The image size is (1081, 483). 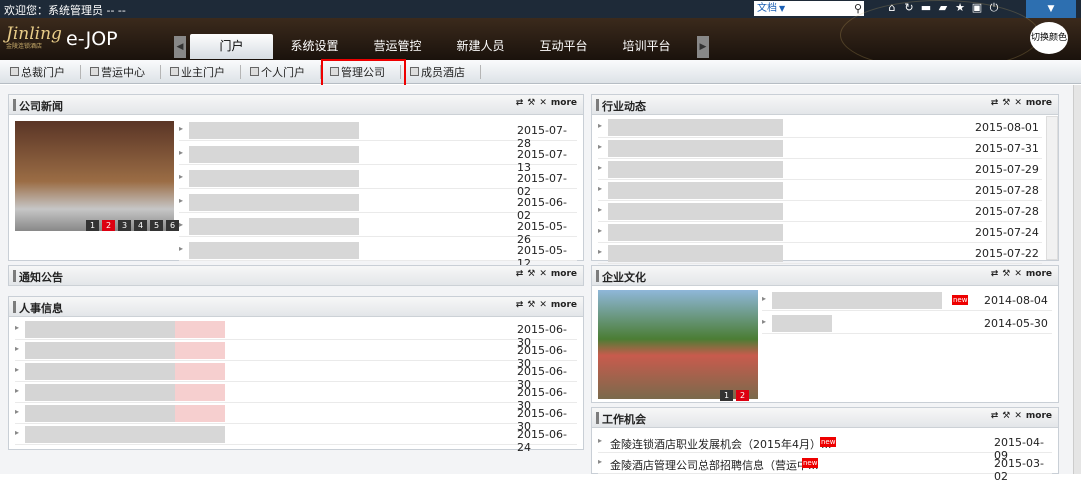 I want to click on dropdown-icon: ▼, so click(x=1051, y=9).